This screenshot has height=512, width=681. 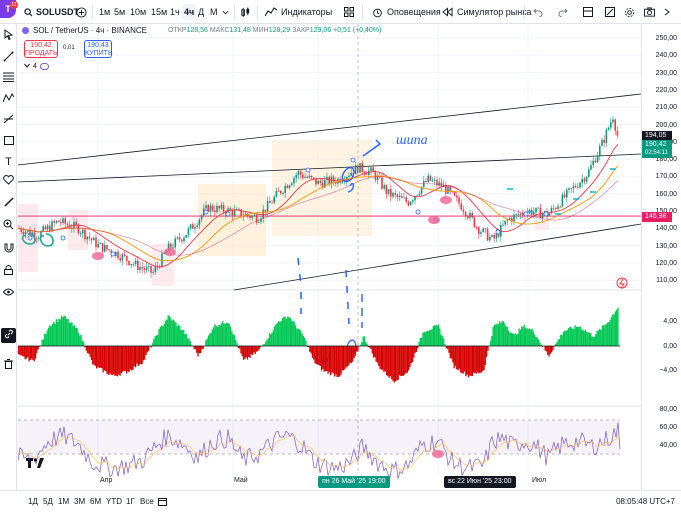 I want to click on divider, so click(x=92, y=12).